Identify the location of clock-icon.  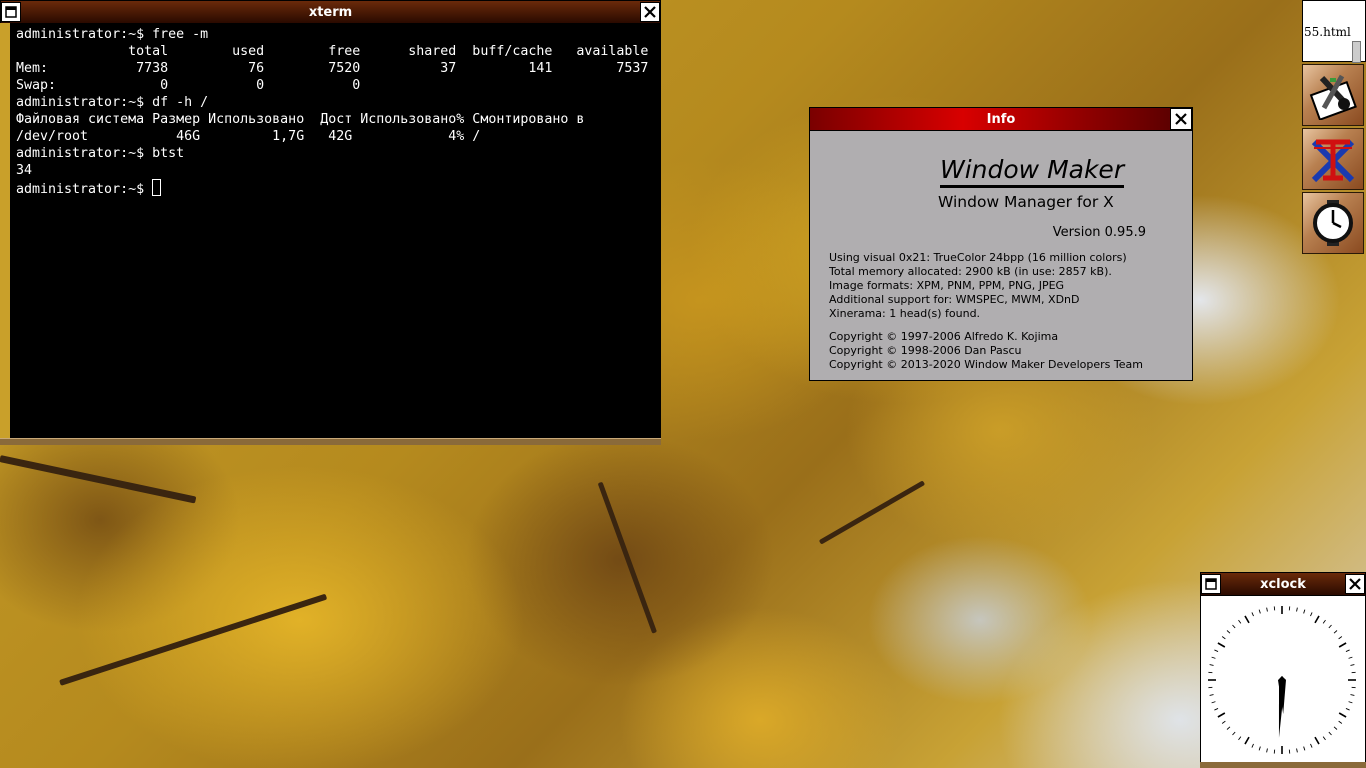
(1333, 223).